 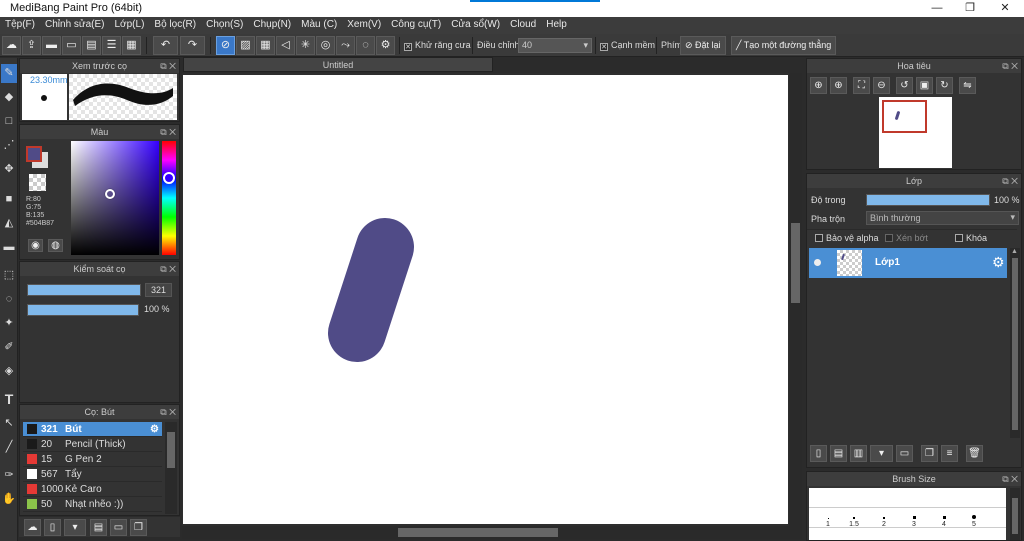 I want to click on layer-opacity-slider, so click(x=928, y=200).